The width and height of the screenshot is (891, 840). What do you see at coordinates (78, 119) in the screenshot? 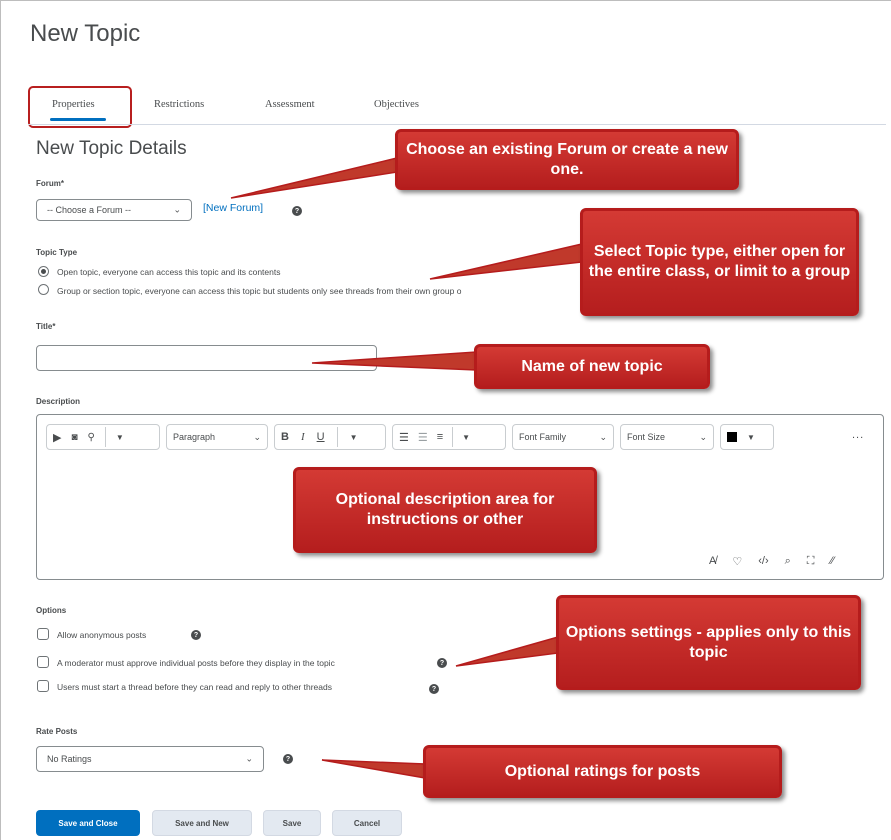
I see `tab-active-indicator` at bounding box center [78, 119].